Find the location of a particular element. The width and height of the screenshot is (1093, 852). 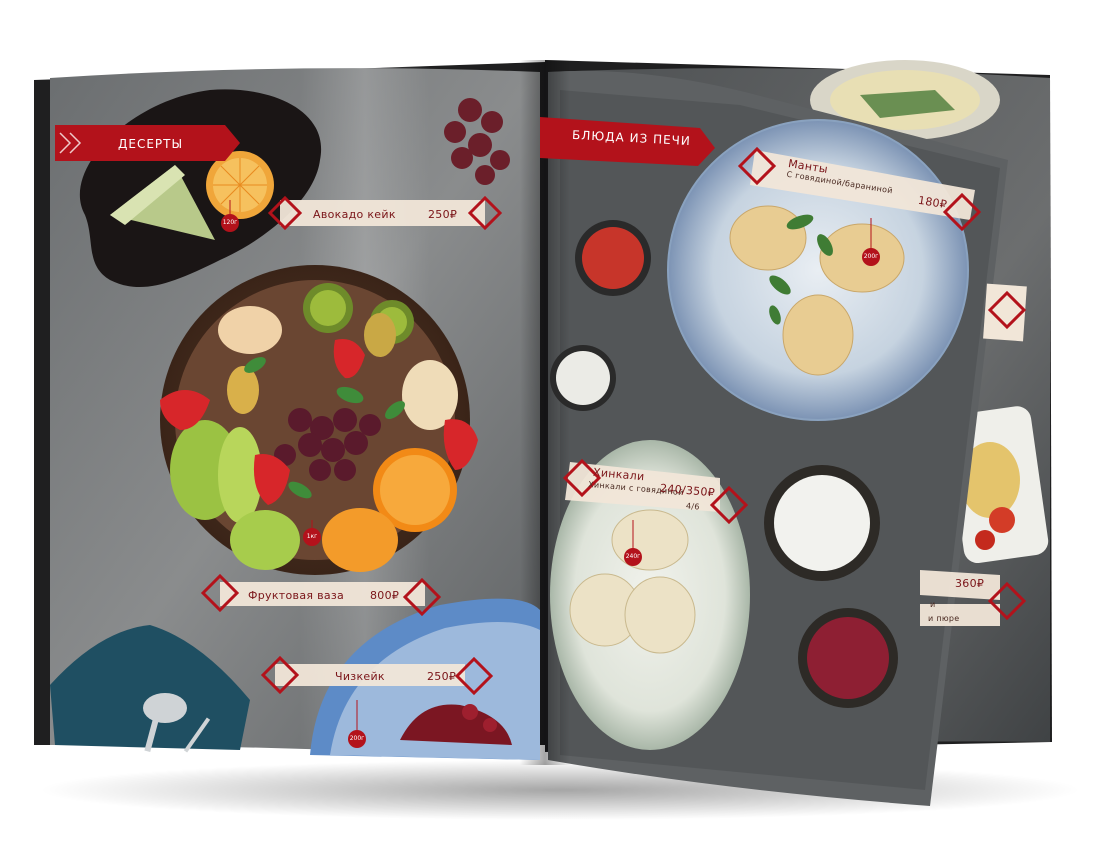

khinkali-portion: 4/6 is located at coordinates (693, 506).